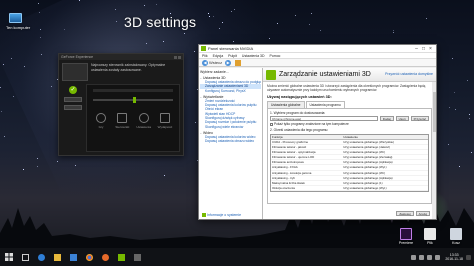  What do you see at coordinates (41, 257) in the screenshot?
I see `taskbar-edge` at bounding box center [41, 257].